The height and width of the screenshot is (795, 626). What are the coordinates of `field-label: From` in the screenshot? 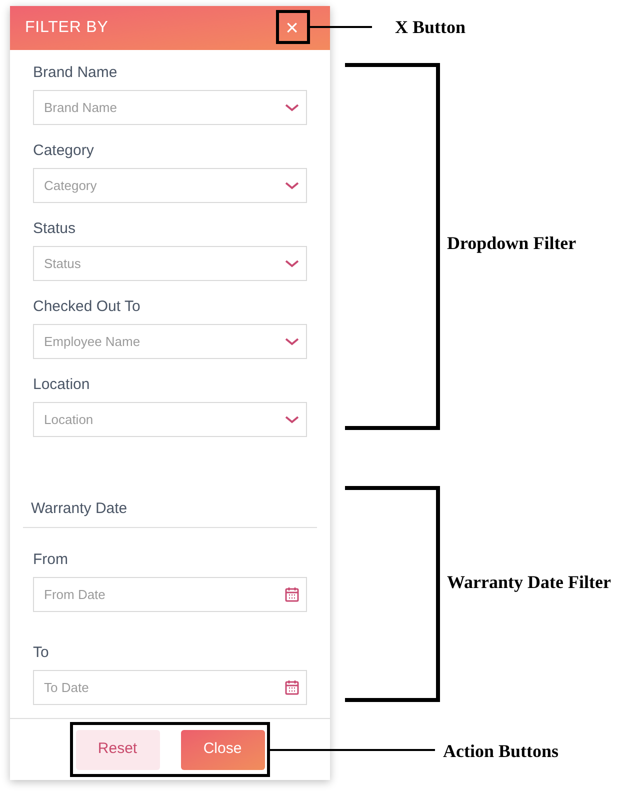 It's located at (51, 560).